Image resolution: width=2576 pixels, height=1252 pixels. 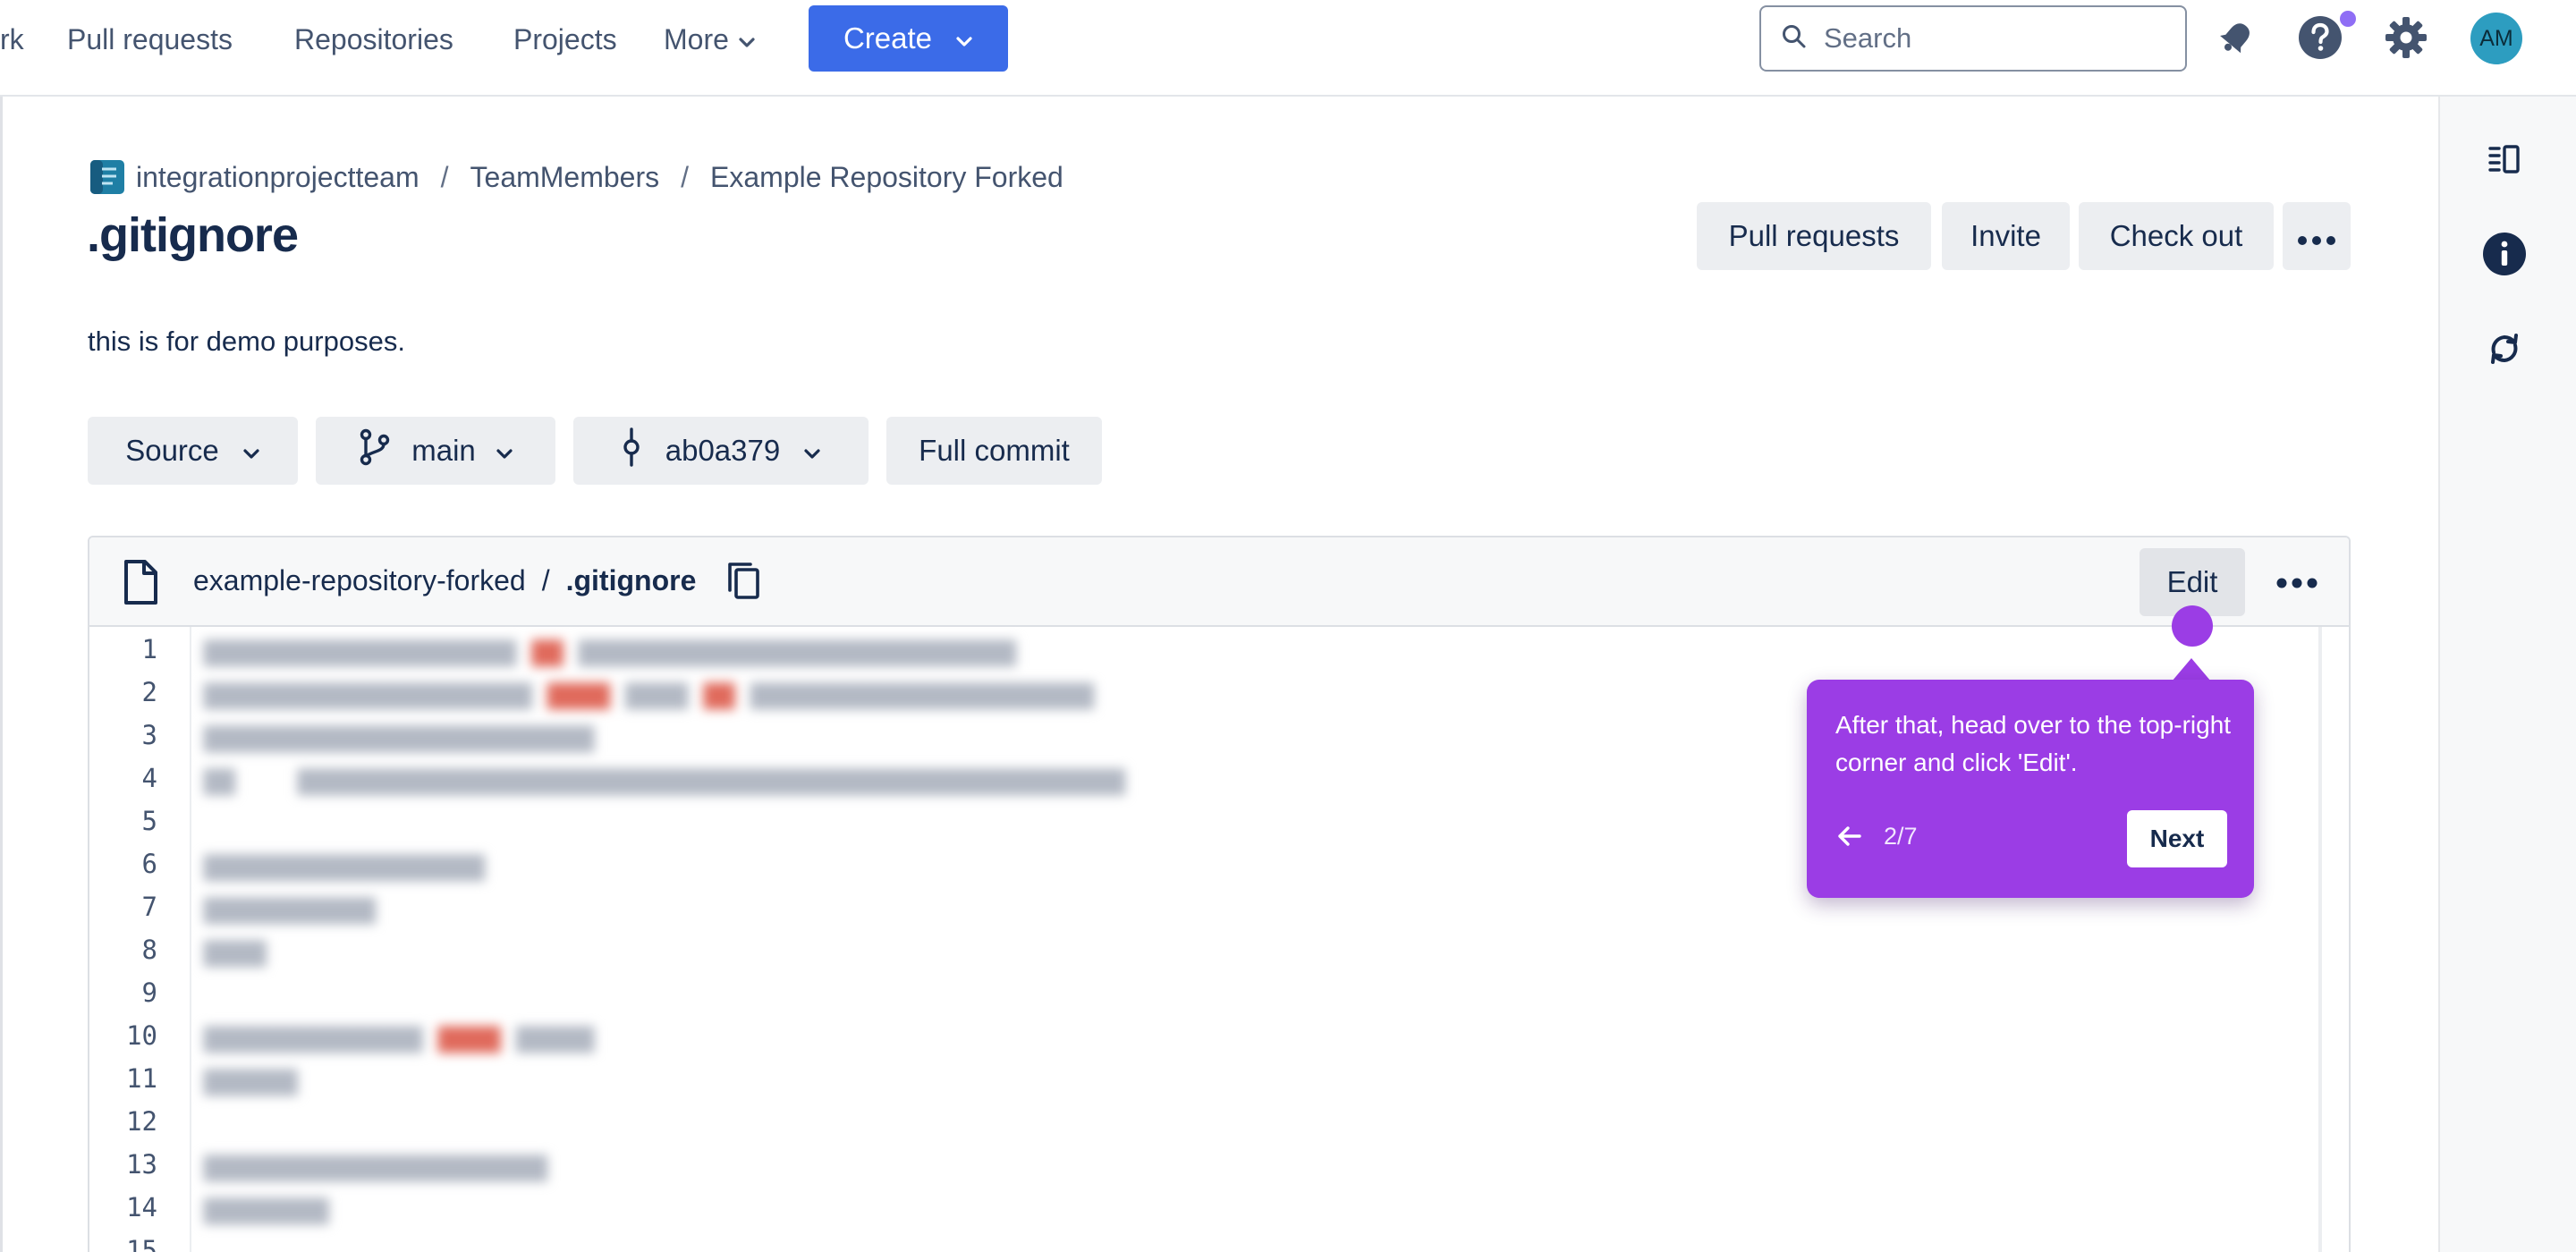 What do you see at coordinates (443, 450) in the screenshot?
I see `branch-dropdown-label: main` at bounding box center [443, 450].